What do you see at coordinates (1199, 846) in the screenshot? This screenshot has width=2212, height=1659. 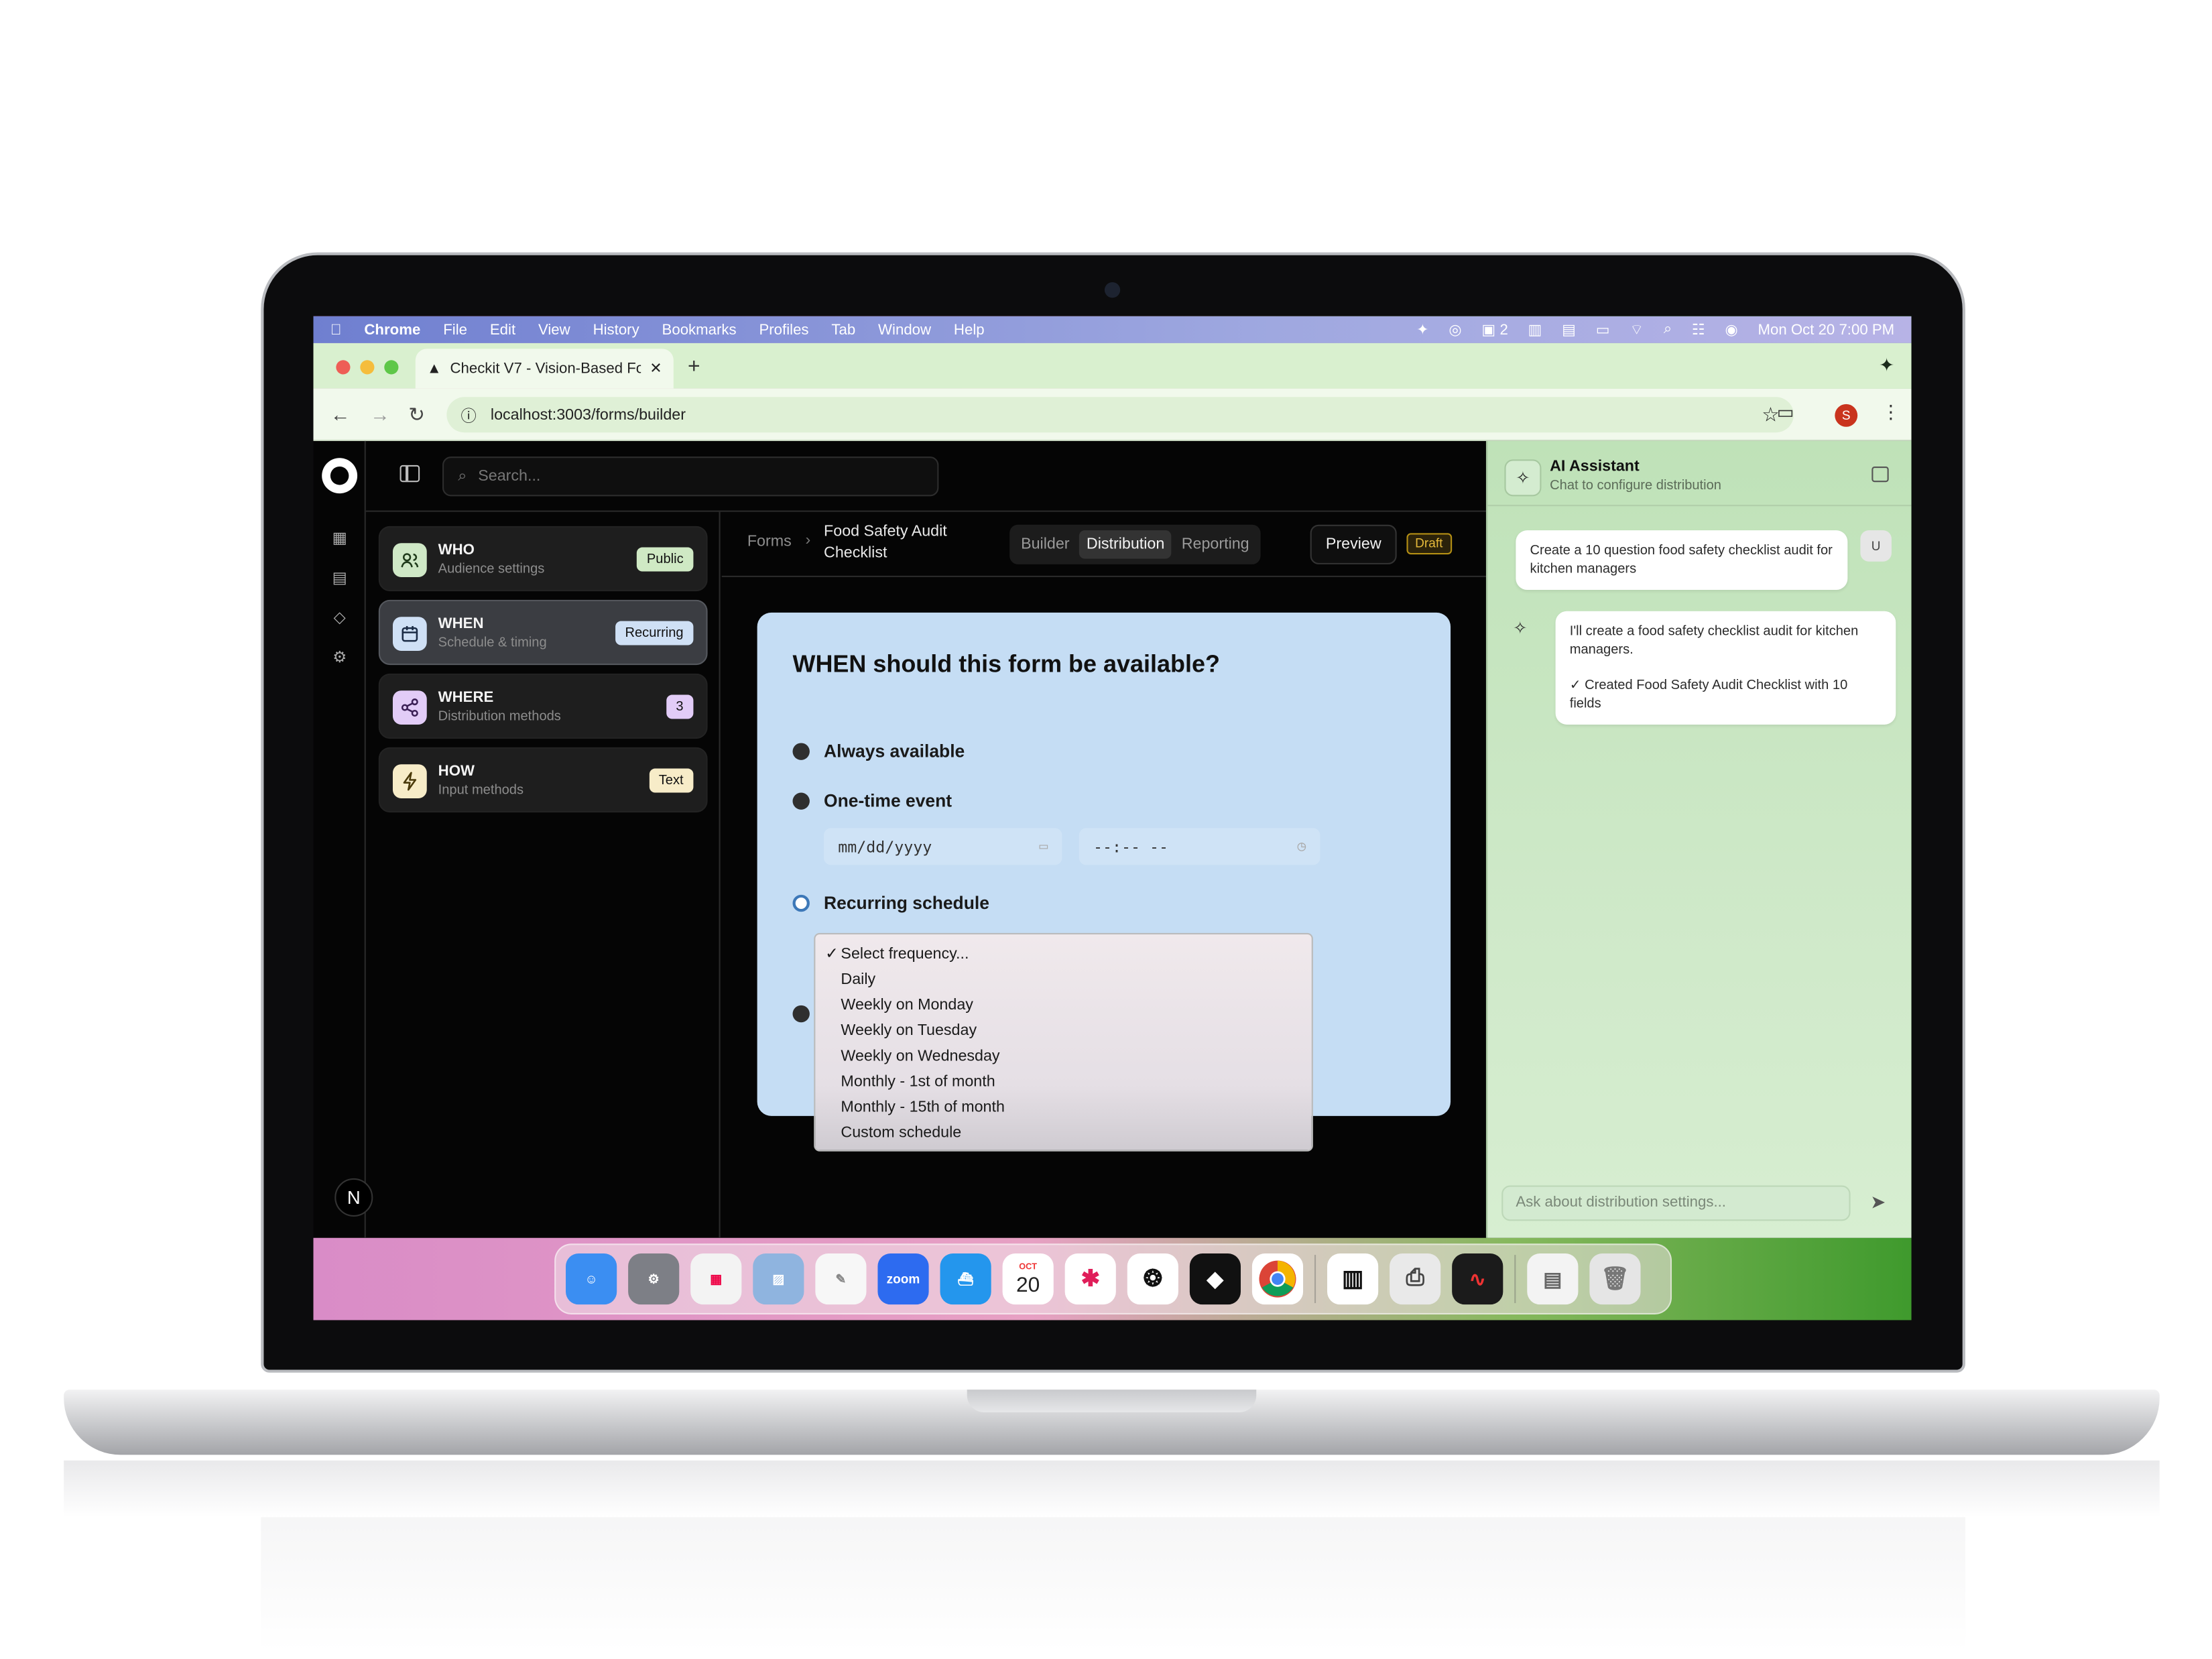 I see `time-input: --:-- -- ◷` at bounding box center [1199, 846].